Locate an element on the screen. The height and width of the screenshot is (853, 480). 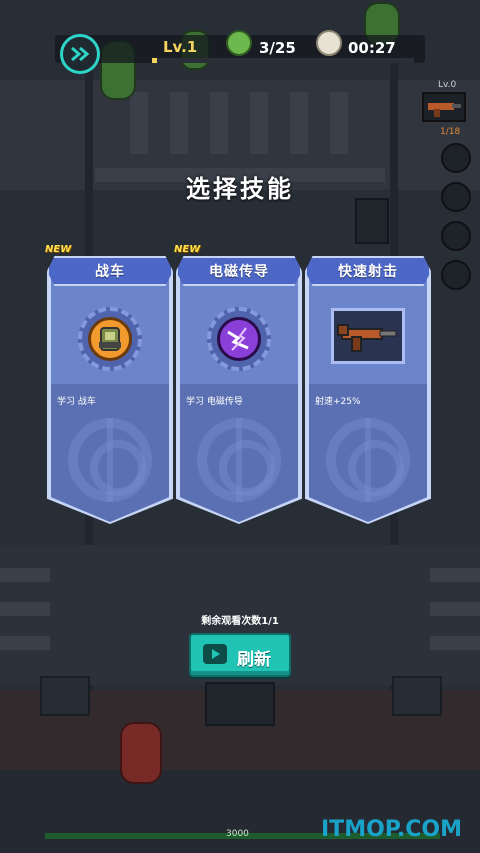
site-watermark: ITMOP.COM is located at coordinates (391, 829).